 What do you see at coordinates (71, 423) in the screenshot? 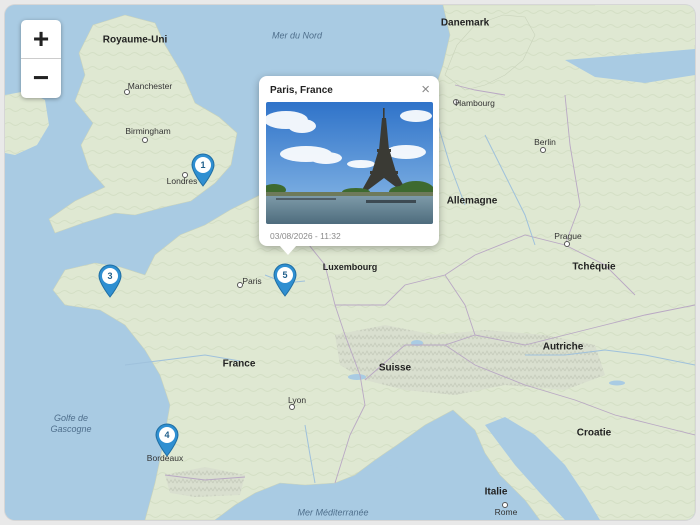
I see `label-golfe-de-gascogne: Golfe de Gascogne` at bounding box center [71, 423].